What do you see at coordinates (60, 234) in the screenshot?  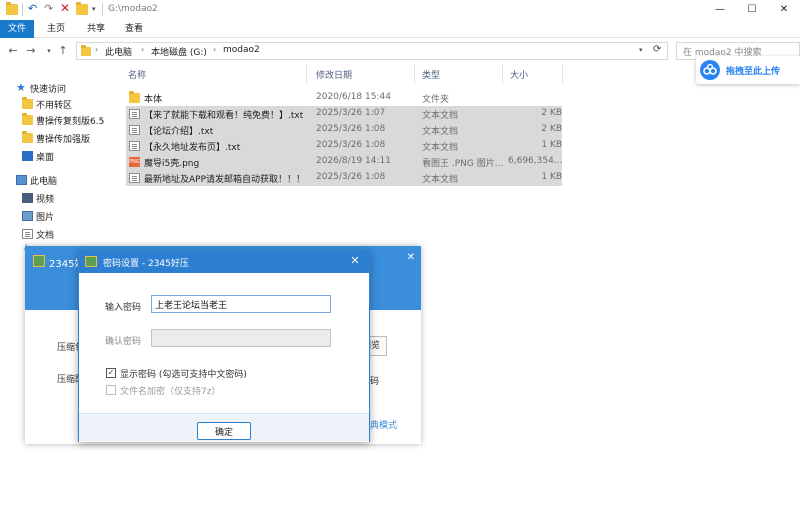 I see `sidebar-item-pc: 文档` at bounding box center [60, 234].